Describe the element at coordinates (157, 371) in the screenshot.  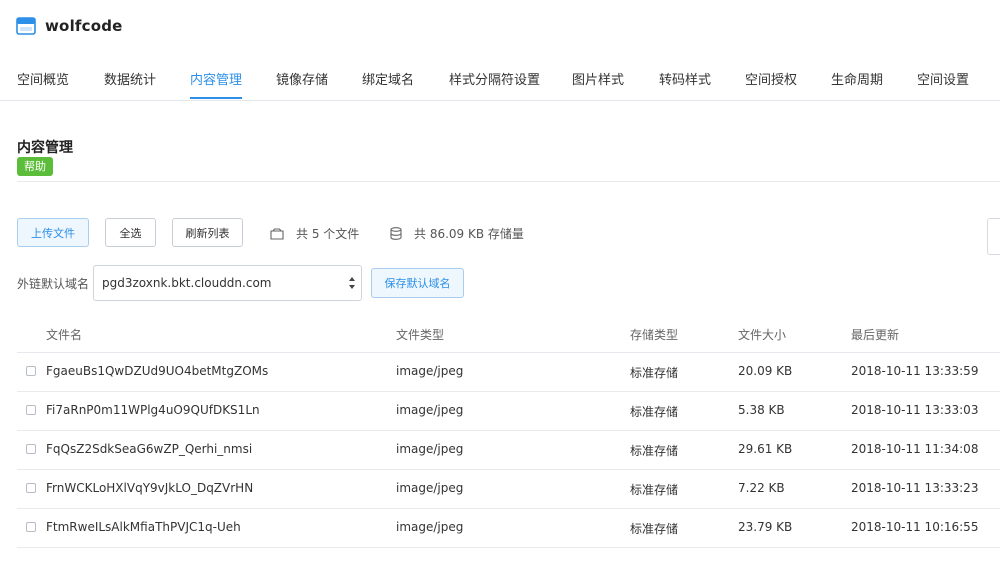
I see `file-name: FgaeuBs1QwDZUd9UO4betMtgZOMs` at that location.